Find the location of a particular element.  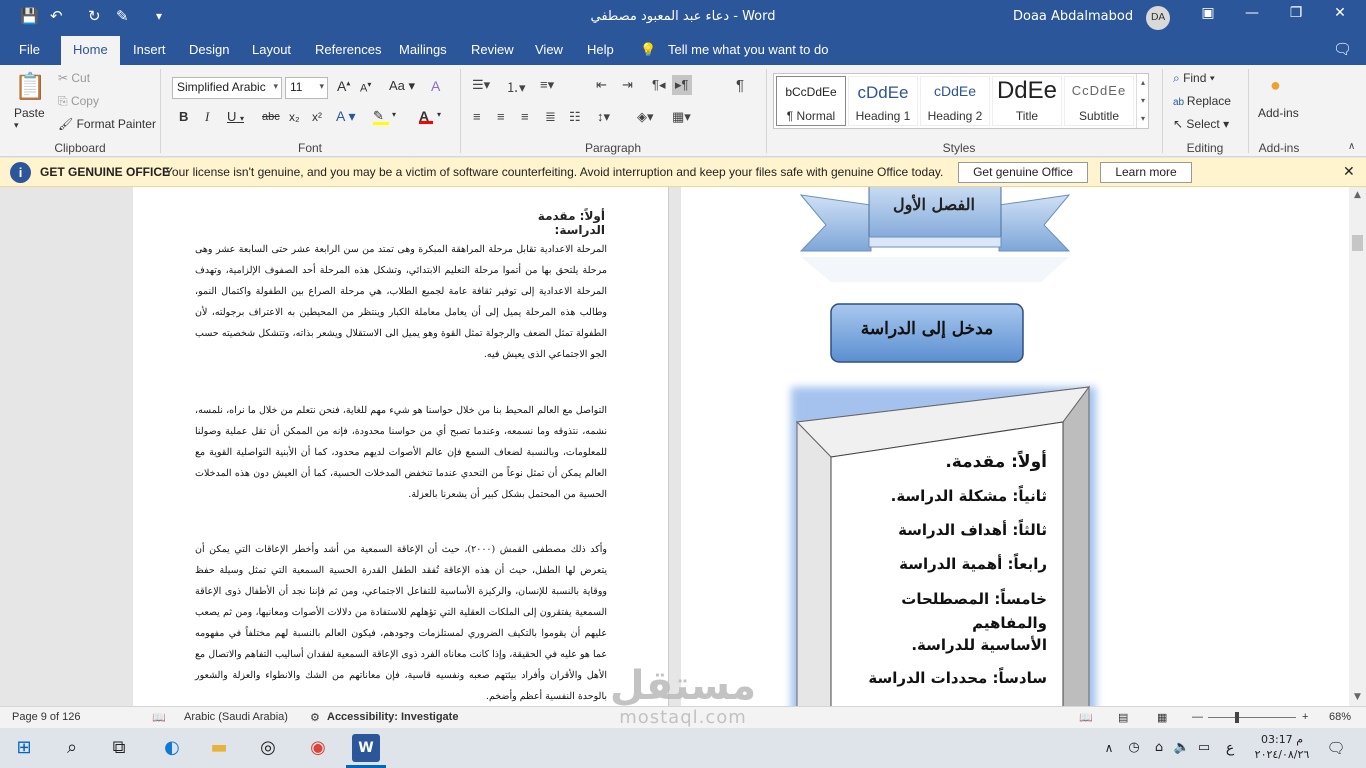

numbering-icon: ⒈▾ is located at coordinates (516, 86).